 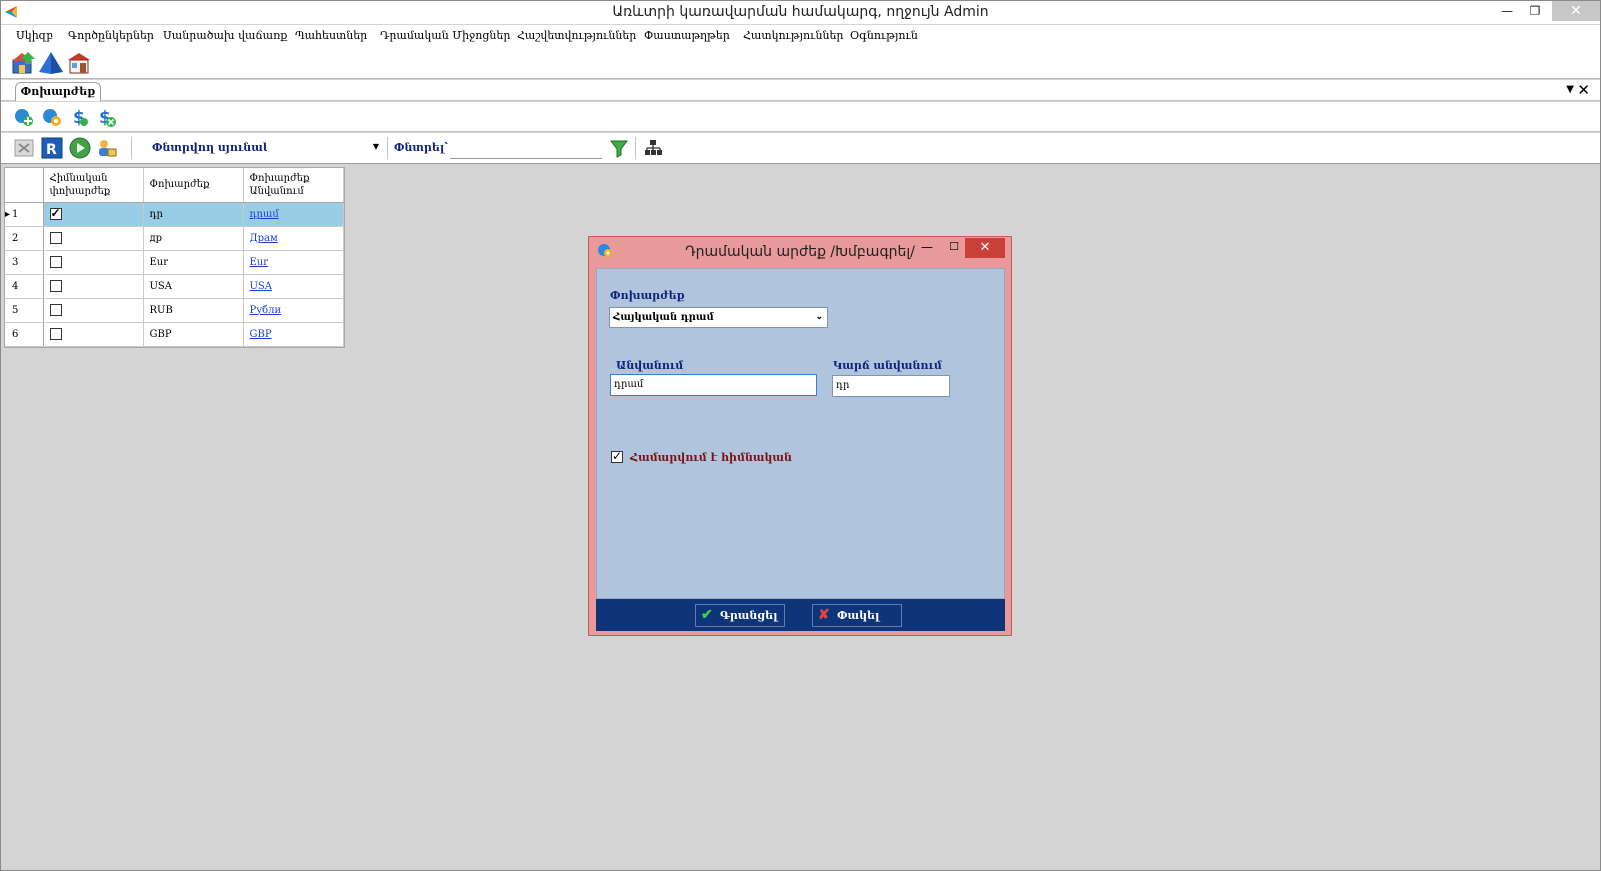 I want to click on currency-label: Փոխարժեք, so click(x=647, y=295).